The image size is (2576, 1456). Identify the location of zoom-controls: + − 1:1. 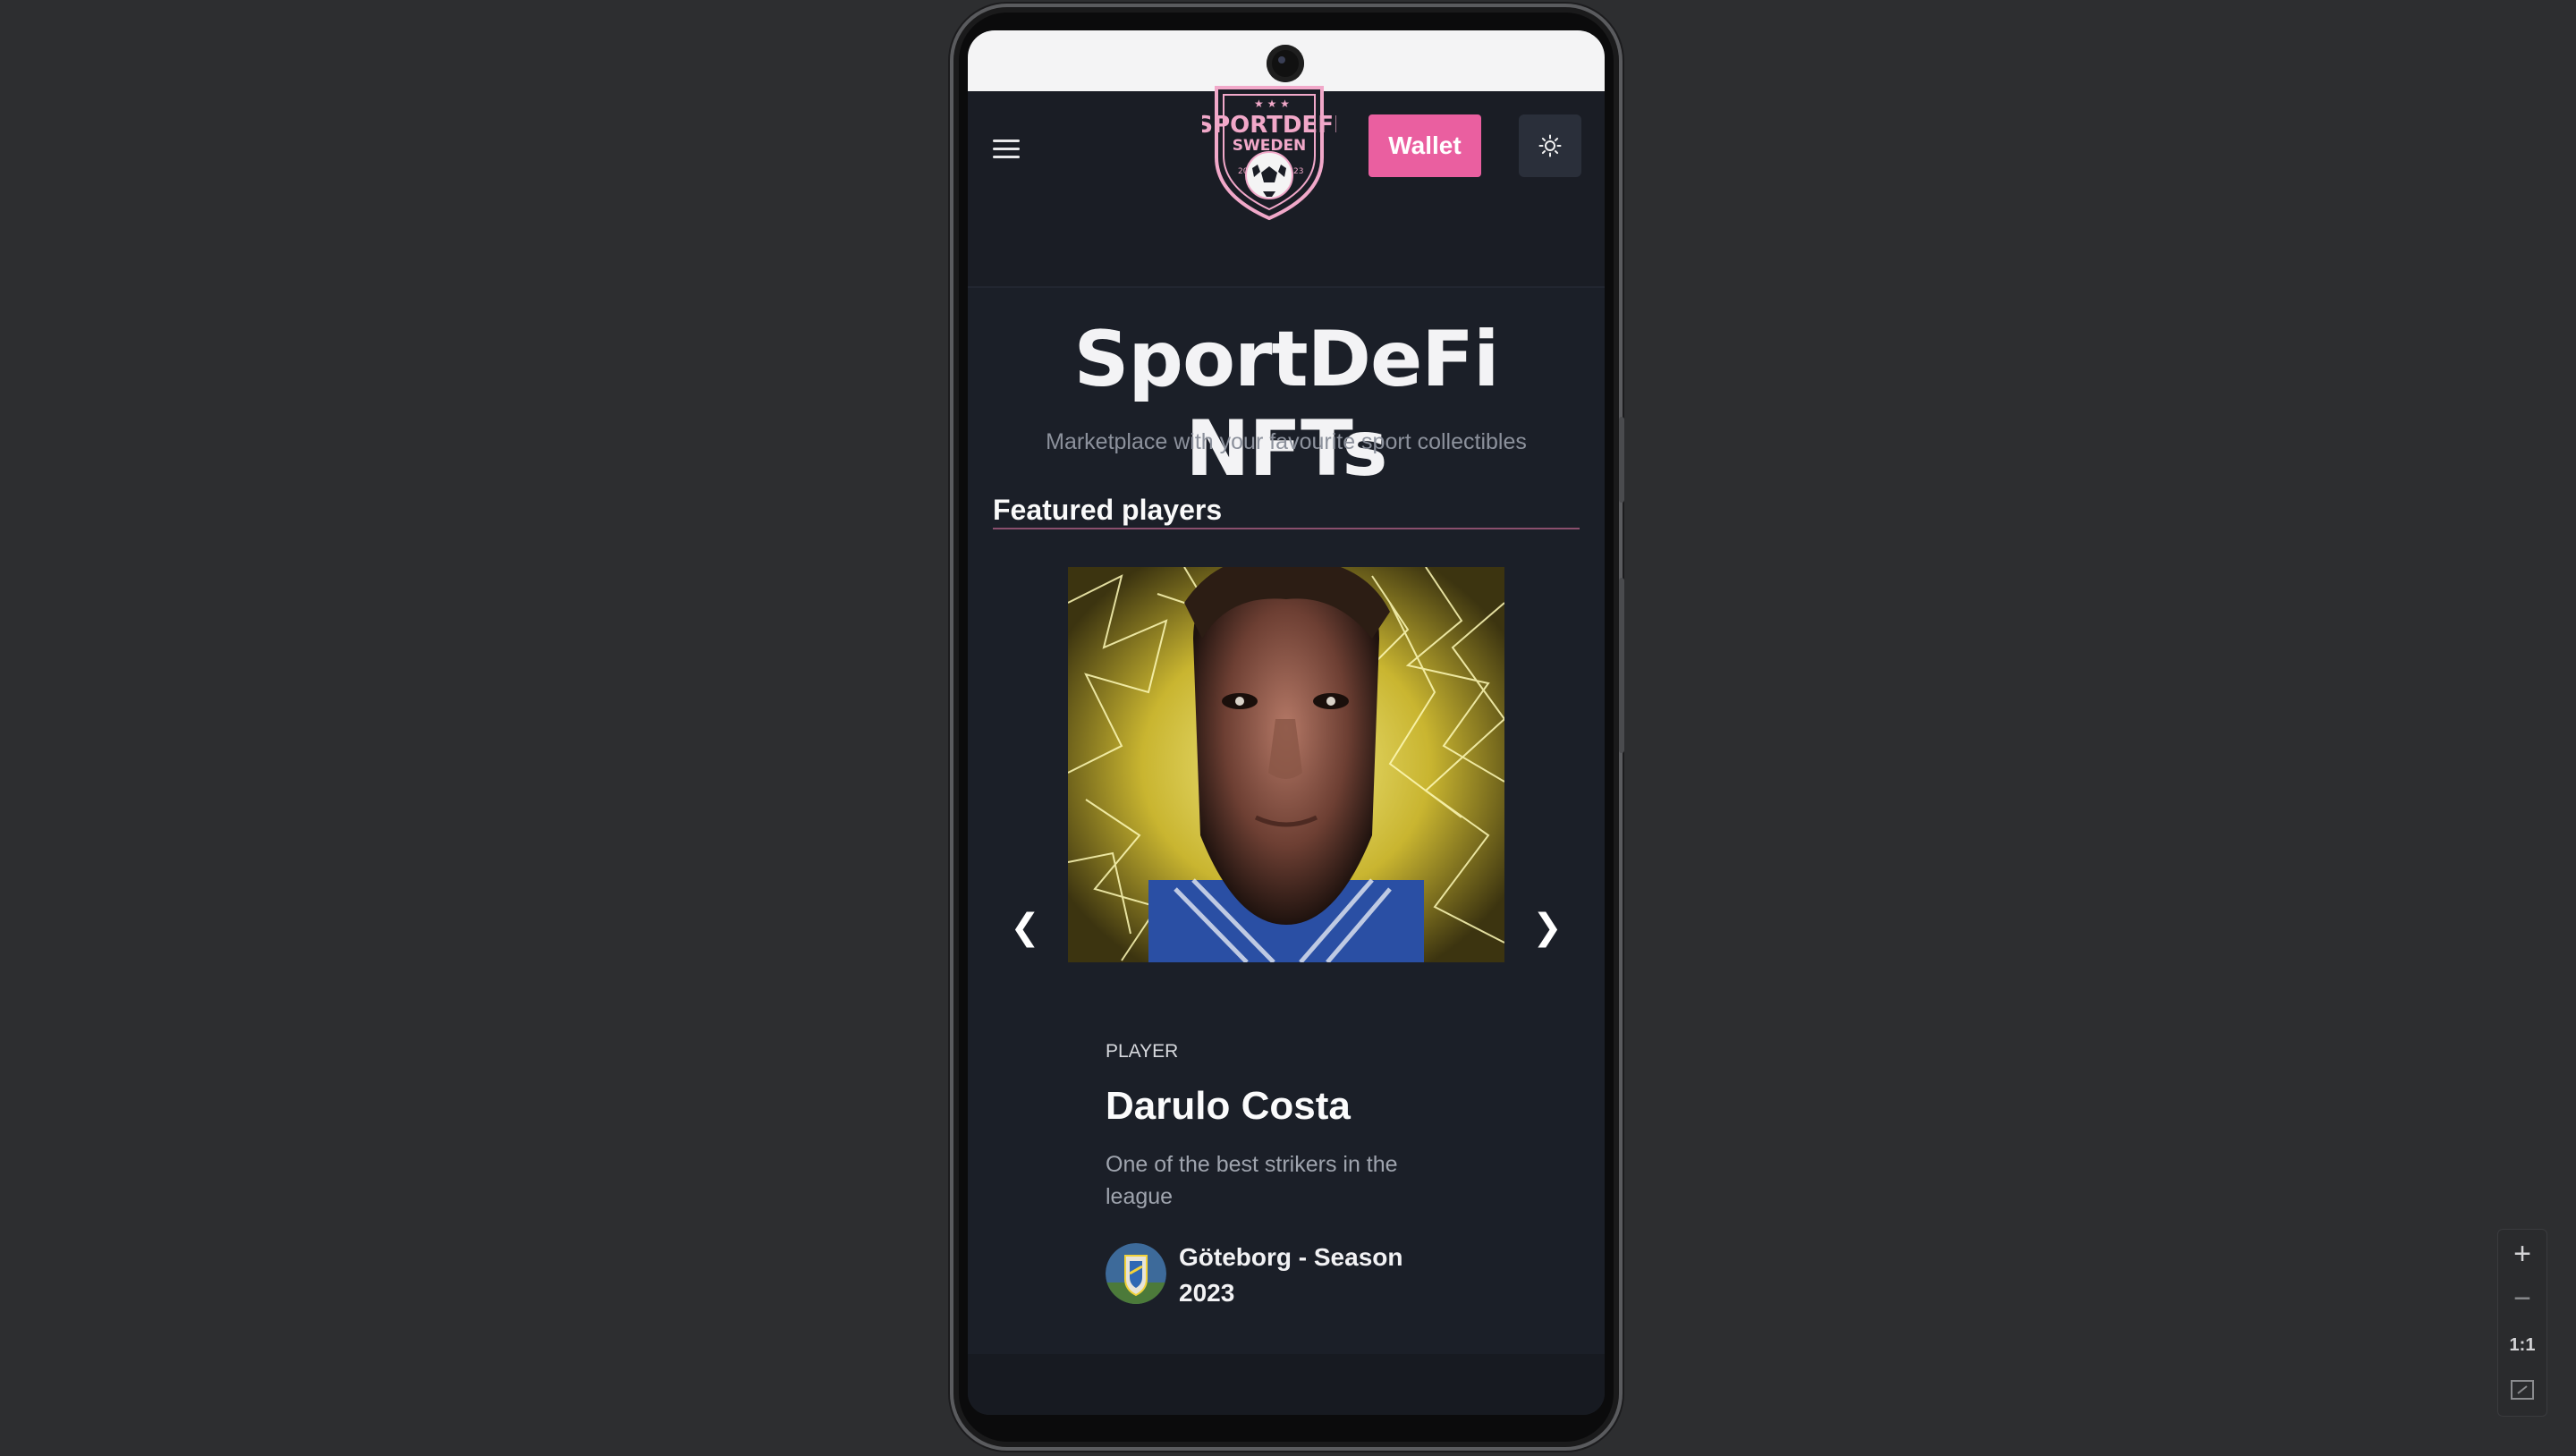
(2522, 1323).